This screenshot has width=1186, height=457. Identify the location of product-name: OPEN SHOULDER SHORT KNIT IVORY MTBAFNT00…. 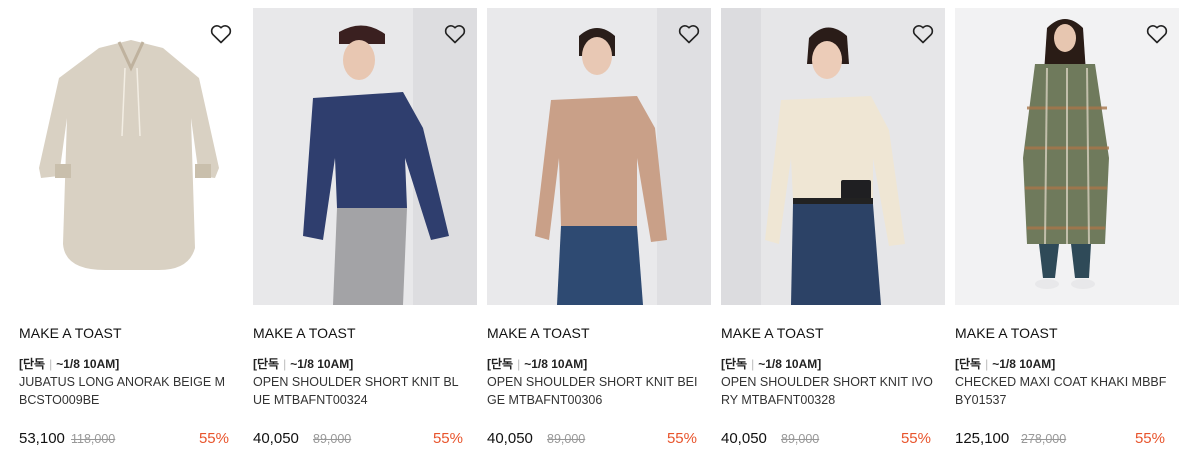
(828, 391).